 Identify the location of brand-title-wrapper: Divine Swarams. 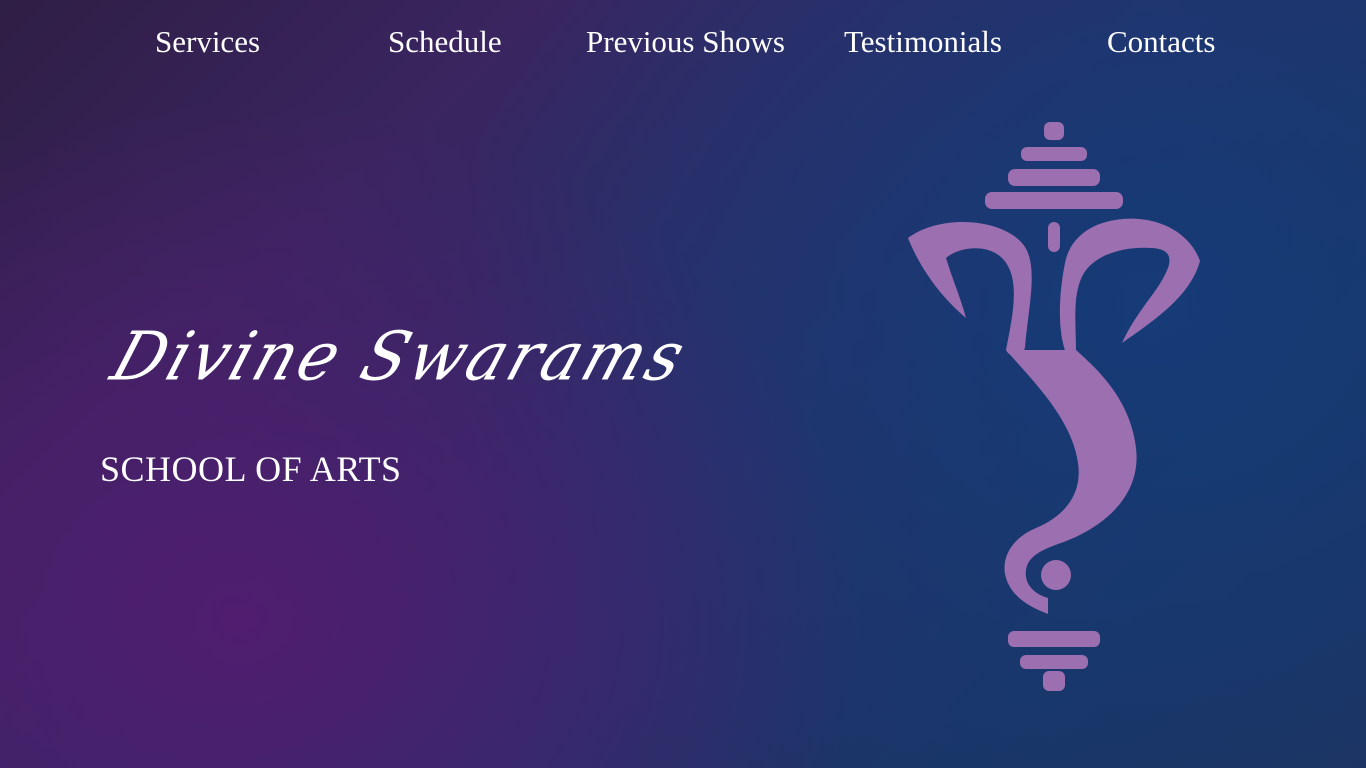
(397, 365).